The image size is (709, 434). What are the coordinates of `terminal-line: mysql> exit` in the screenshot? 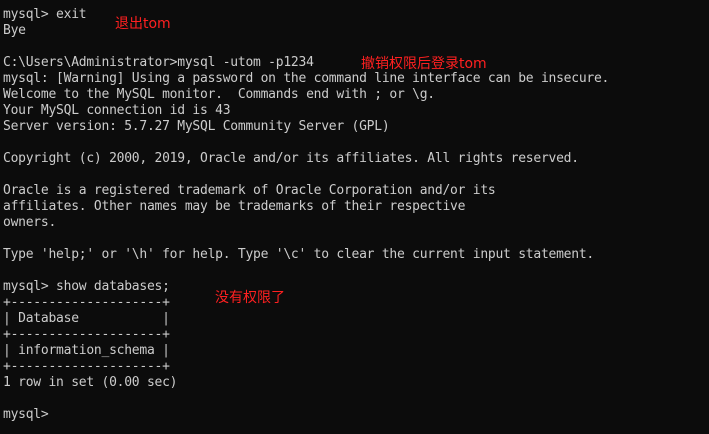 It's located at (45, 14).